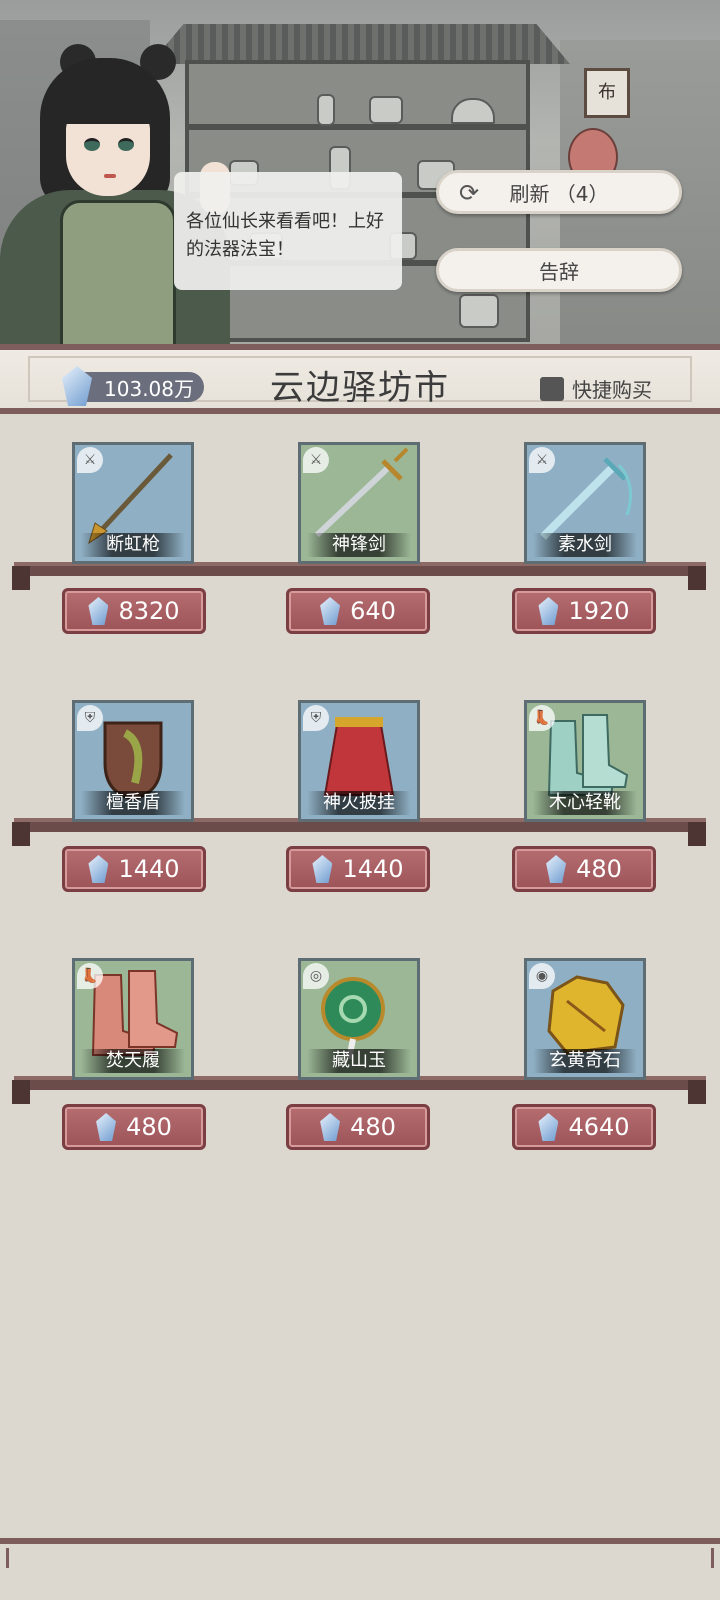  Describe the element at coordinates (149, 611) in the screenshot. I see `item-price: 8320` at that location.